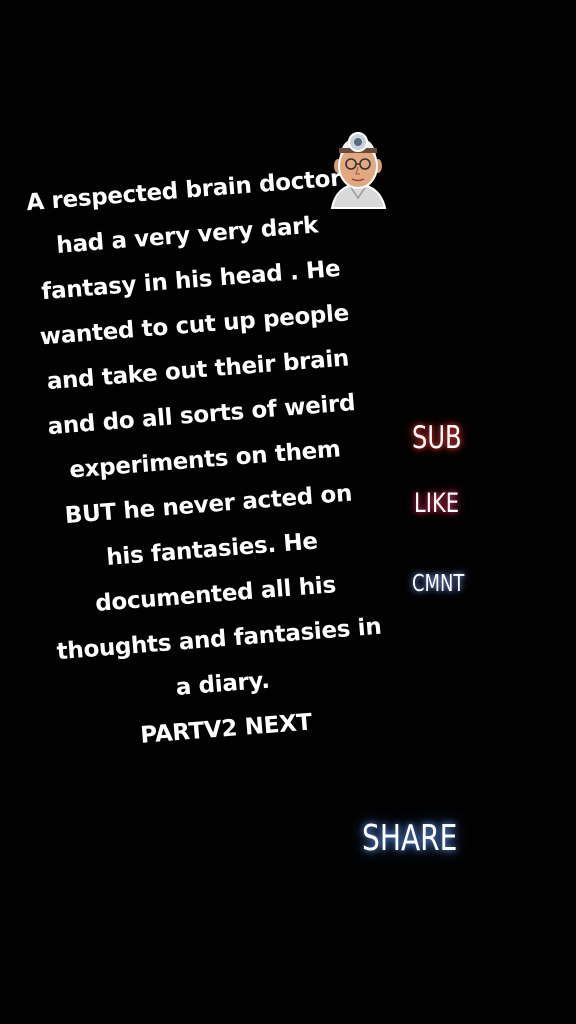 The width and height of the screenshot is (576, 1024). Describe the element at coordinates (437, 438) in the screenshot. I see `sub-button: SUB` at that location.